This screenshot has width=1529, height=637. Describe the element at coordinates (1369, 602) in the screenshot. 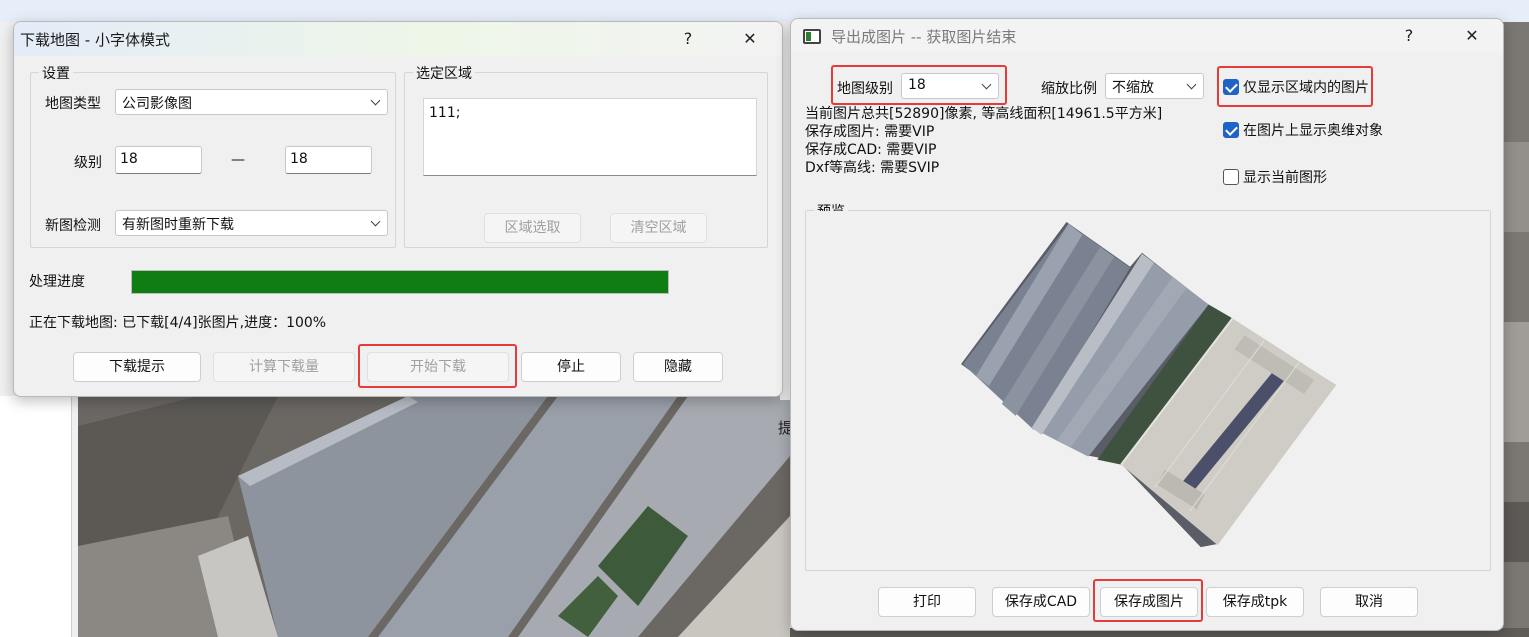

I see `cancel-button: 取消` at that location.